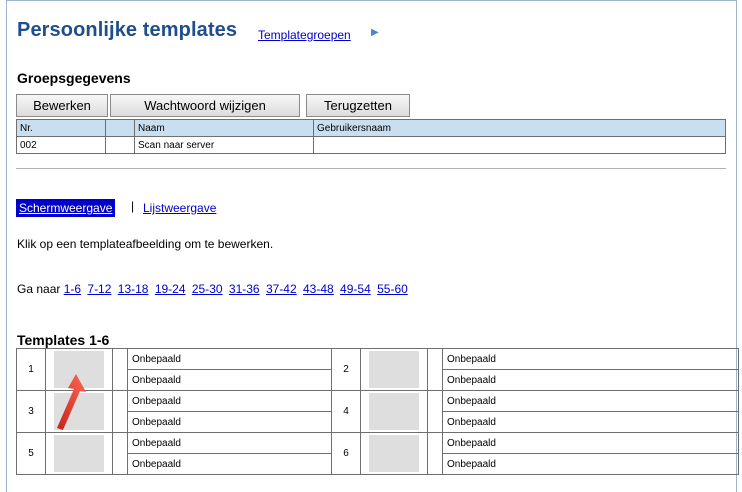  What do you see at coordinates (63, 340) in the screenshot?
I see `templates-heading: Templates 1-6` at bounding box center [63, 340].